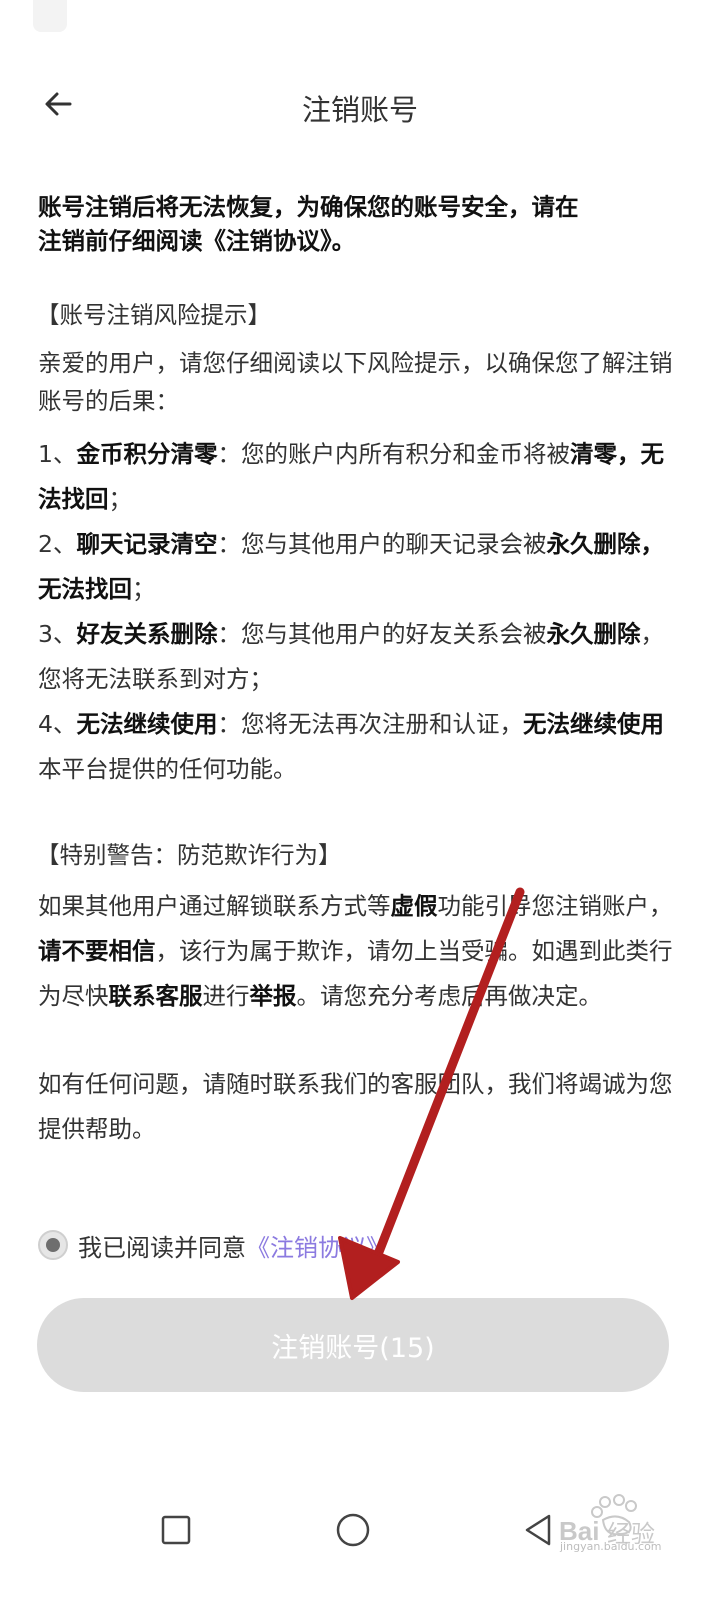  I want to click on warning-emphasis: 联系客服, so click(155, 996).